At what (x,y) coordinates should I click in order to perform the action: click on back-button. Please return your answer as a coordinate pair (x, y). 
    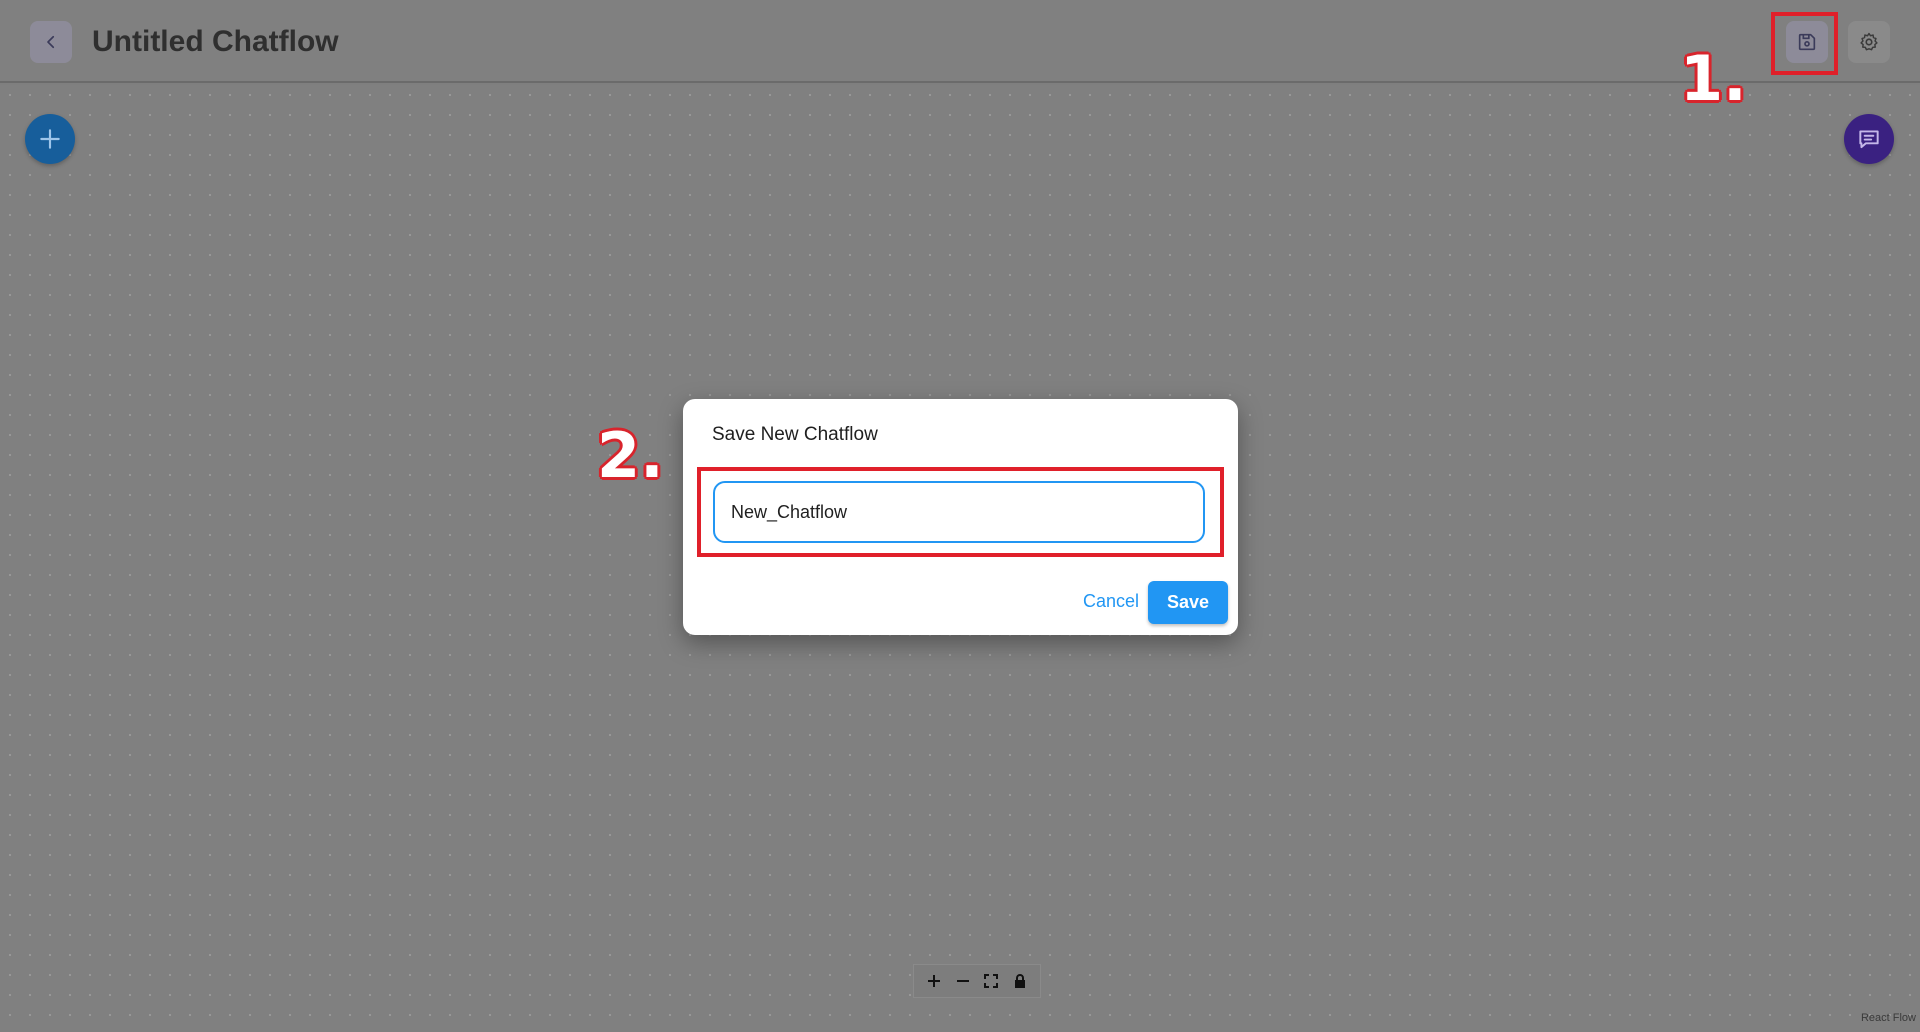
    Looking at the image, I should click on (51, 42).